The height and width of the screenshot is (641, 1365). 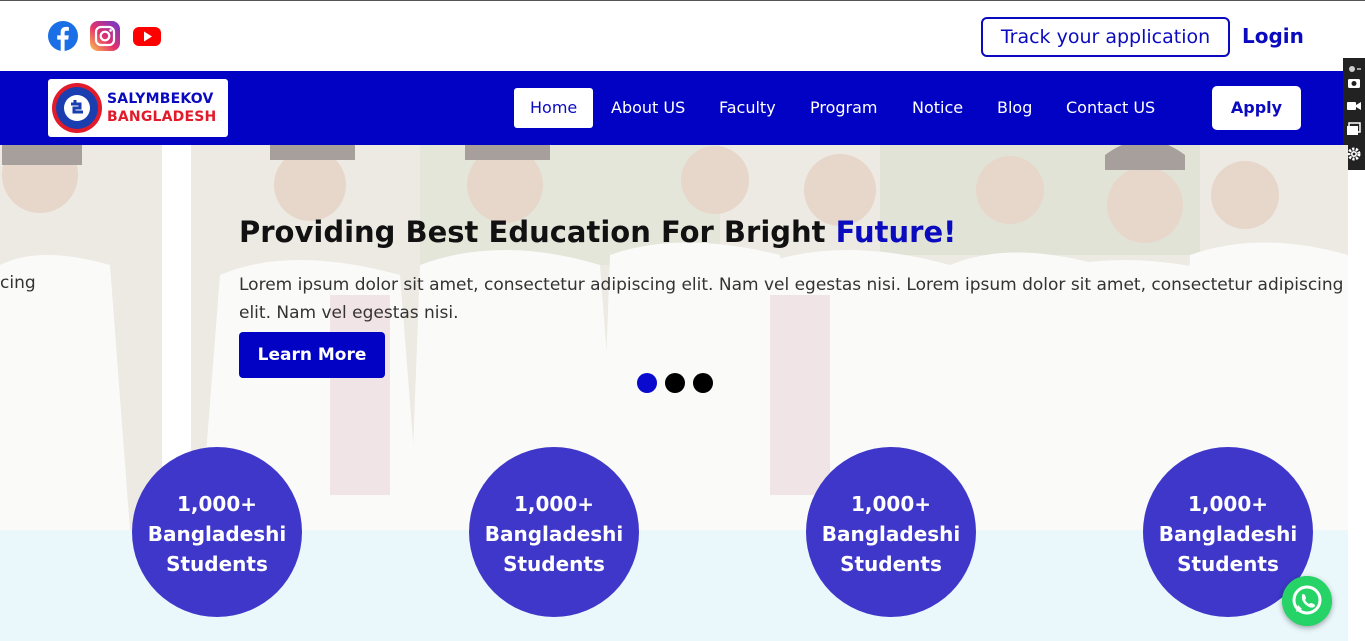 What do you see at coordinates (1105, 37) in the screenshot?
I see `track-application-button: Track your application` at bounding box center [1105, 37].